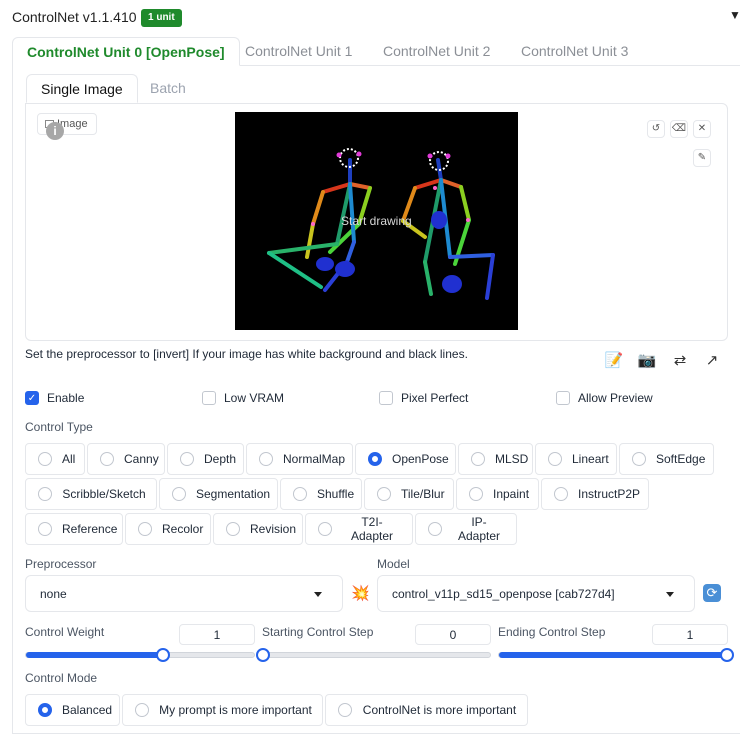  I want to click on swap-icon: ⇄, so click(680, 361).